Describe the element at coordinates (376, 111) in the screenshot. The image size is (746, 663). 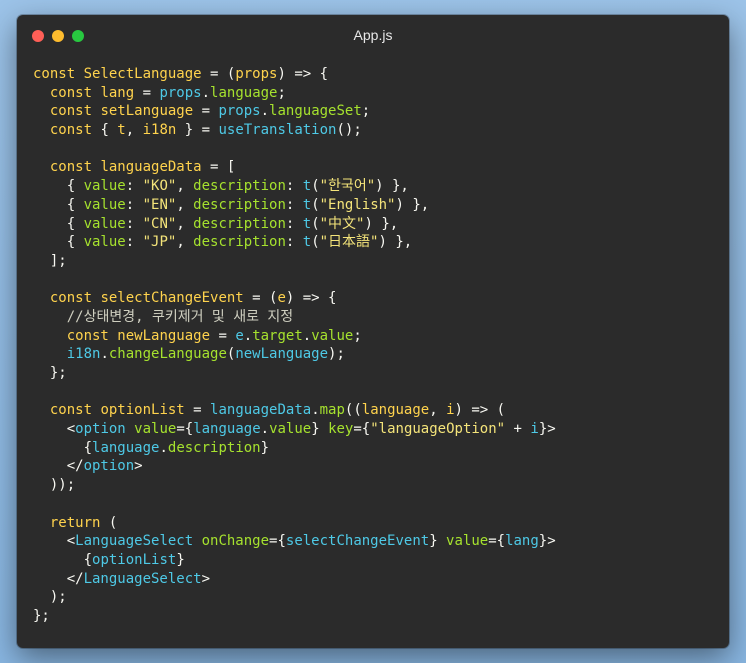
I see `code-line: const setLanguage = props.languageSet;` at that location.